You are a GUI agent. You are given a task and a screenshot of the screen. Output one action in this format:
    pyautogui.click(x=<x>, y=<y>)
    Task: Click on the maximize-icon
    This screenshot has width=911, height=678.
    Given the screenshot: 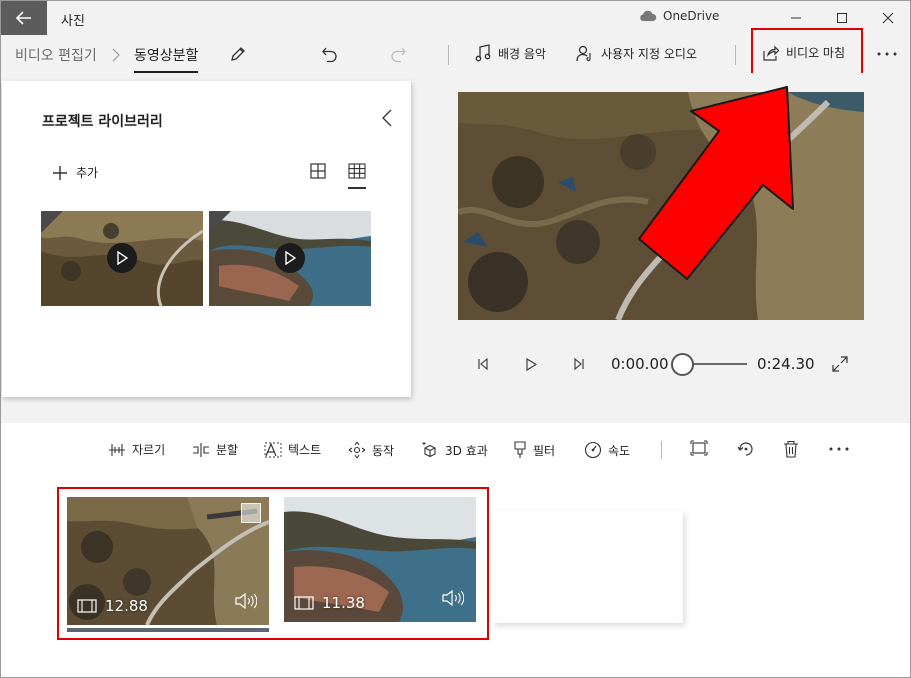 What is the action you would take?
    pyautogui.click(x=842, y=18)
    